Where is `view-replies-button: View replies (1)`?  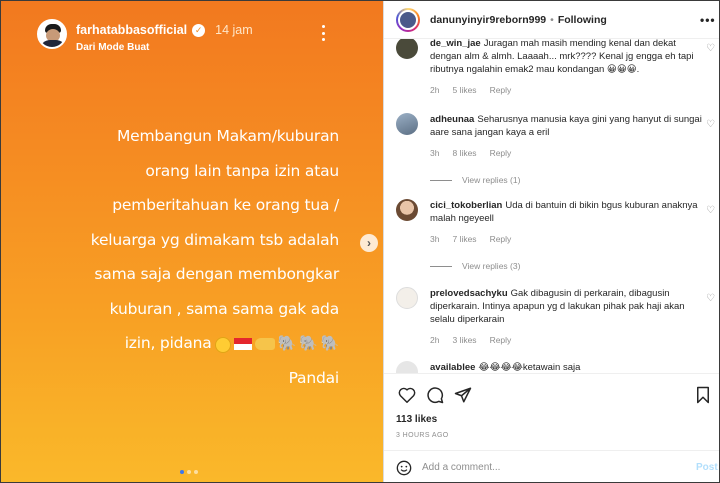
view-replies-button: View replies (1) is located at coordinates (475, 180).